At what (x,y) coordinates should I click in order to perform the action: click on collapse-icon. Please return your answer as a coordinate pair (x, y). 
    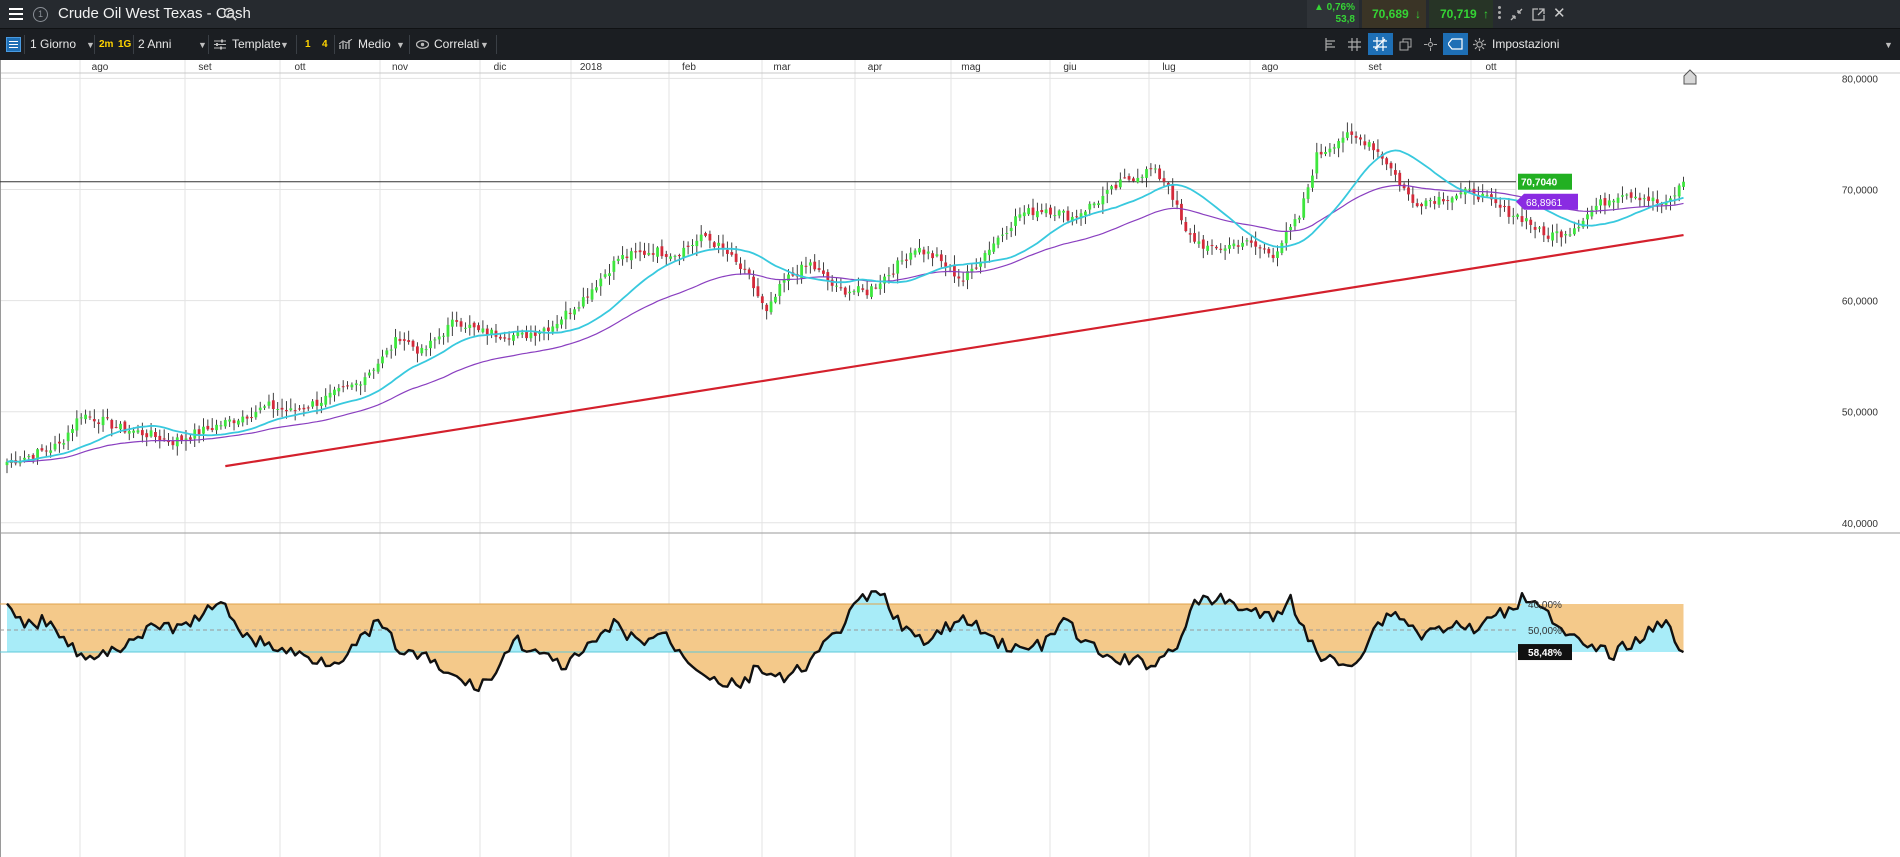
    Looking at the image, I should click on (1516, 14).